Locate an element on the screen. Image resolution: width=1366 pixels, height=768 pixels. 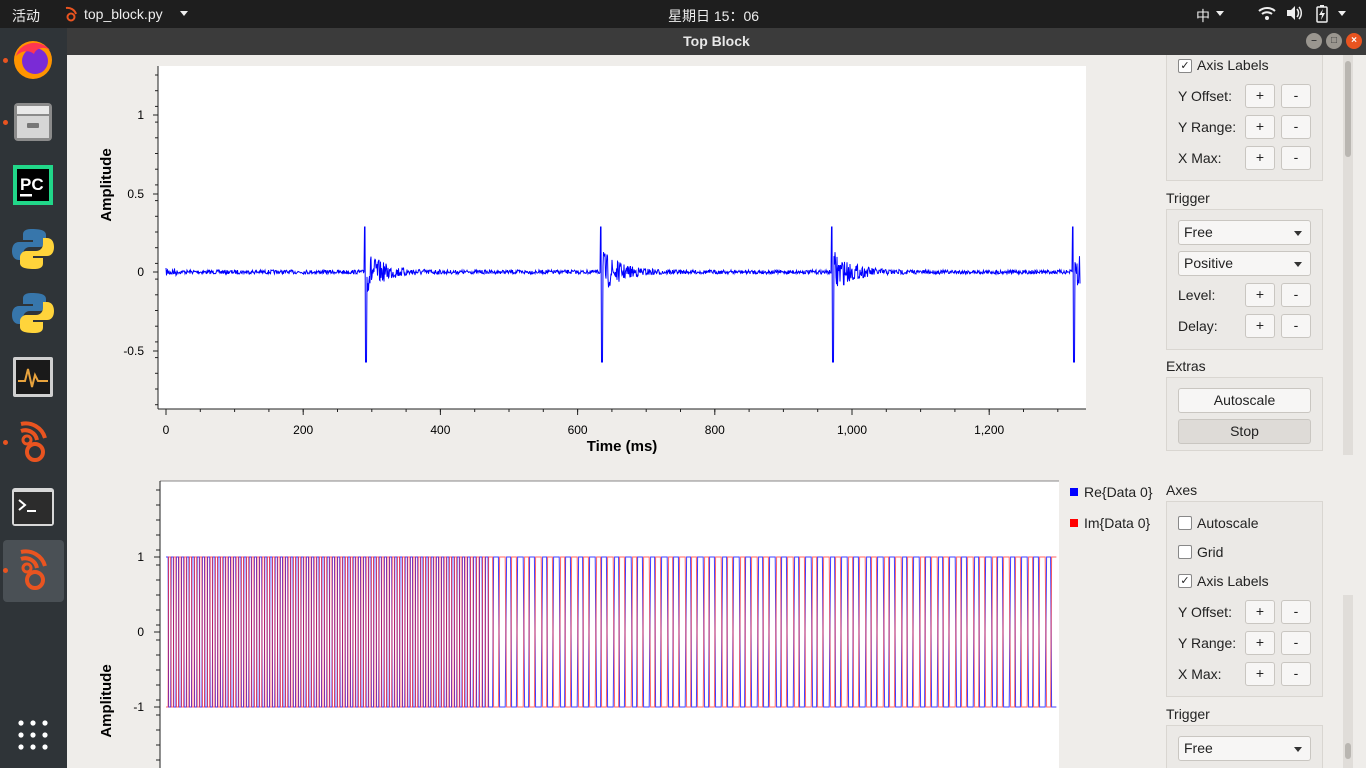
trigger-mode-select: Free is located at coordinates (1244, 232).